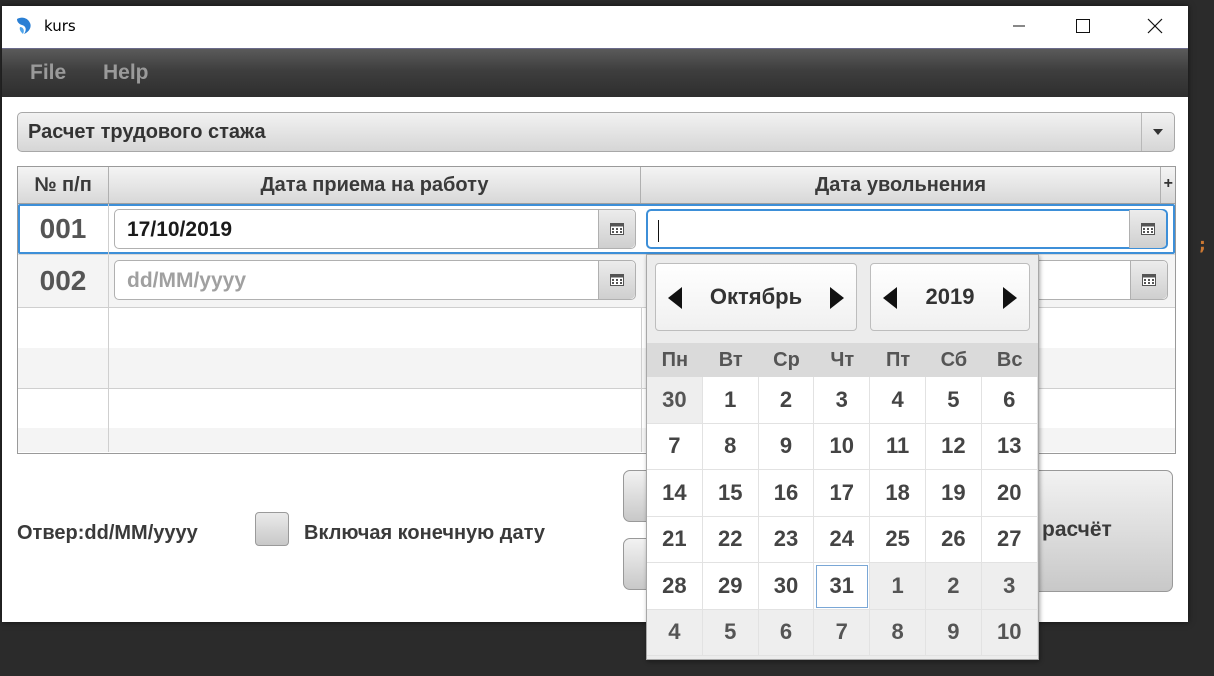  I want to click on calendar-day: 18, so click(898, 493).